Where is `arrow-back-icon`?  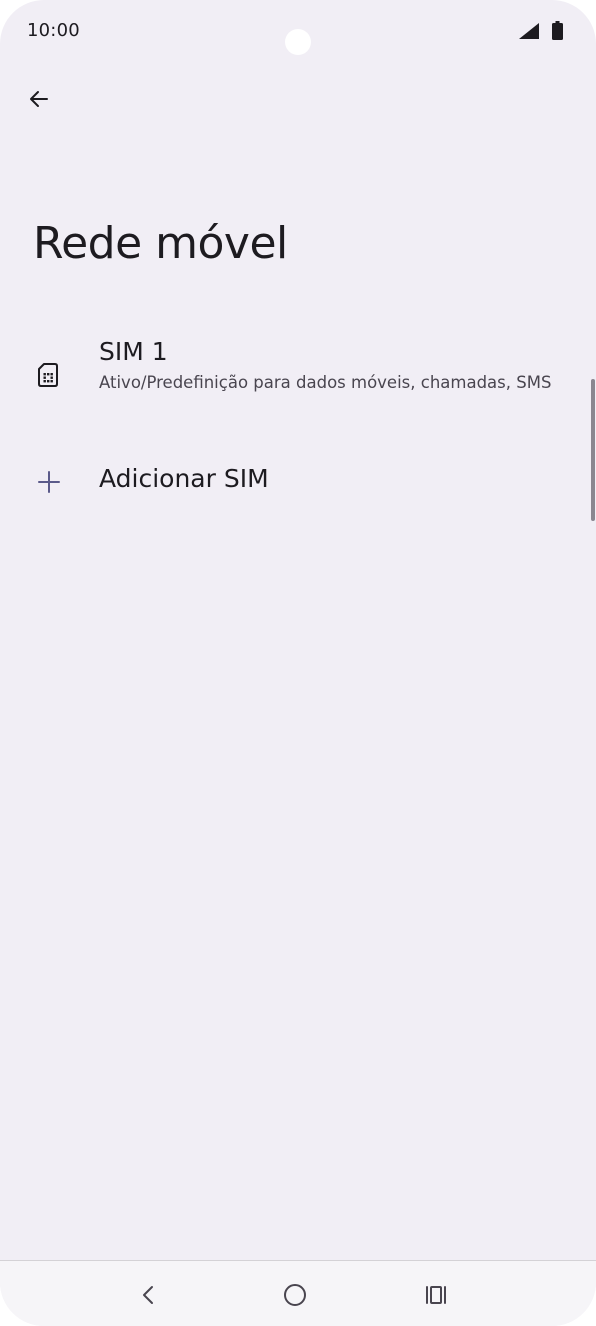 arrow-back-icon is located at coordinates (39, 99).